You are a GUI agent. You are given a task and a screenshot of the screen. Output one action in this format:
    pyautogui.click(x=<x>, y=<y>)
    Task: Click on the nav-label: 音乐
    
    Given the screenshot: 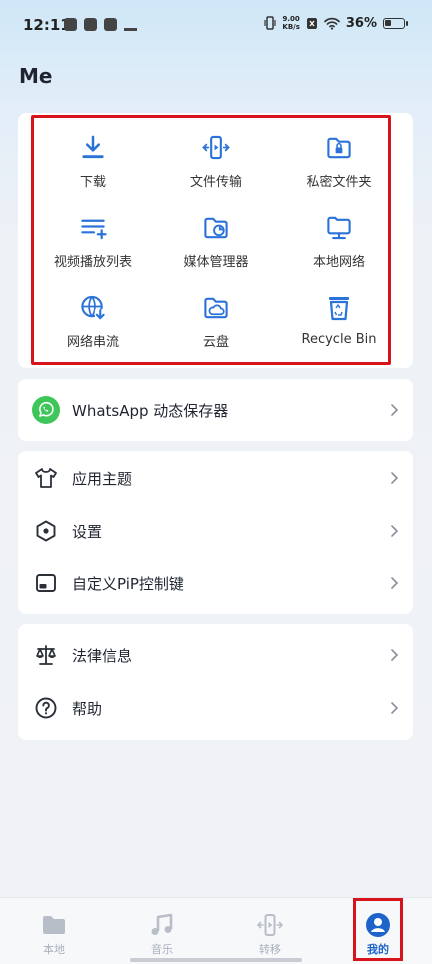 What is the action you would take?
    pyautogui.click(x=162, y=949)
    